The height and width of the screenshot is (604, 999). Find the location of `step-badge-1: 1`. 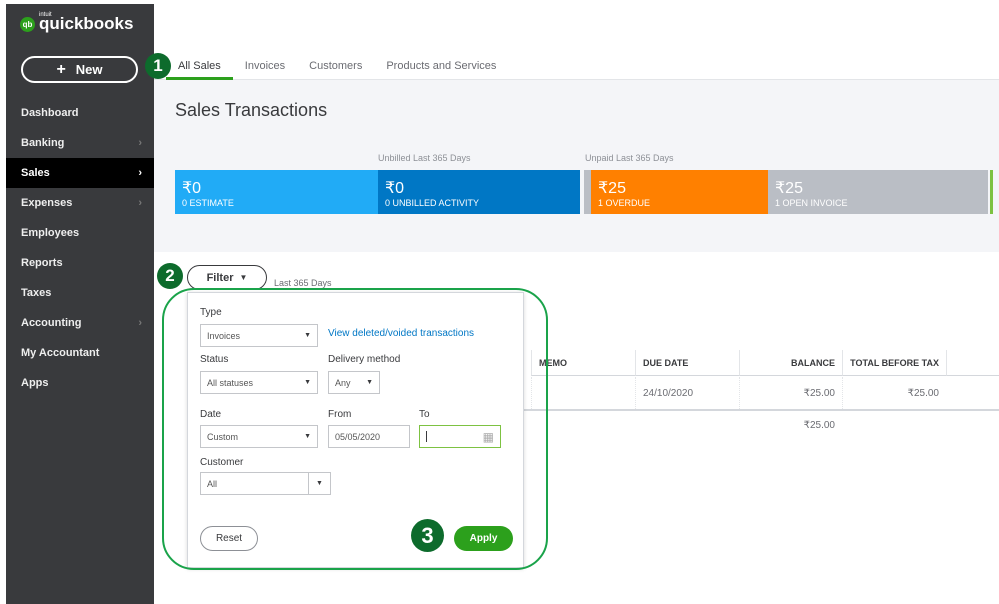

step-badge-1: 1 is located at coordinates (158, 66).